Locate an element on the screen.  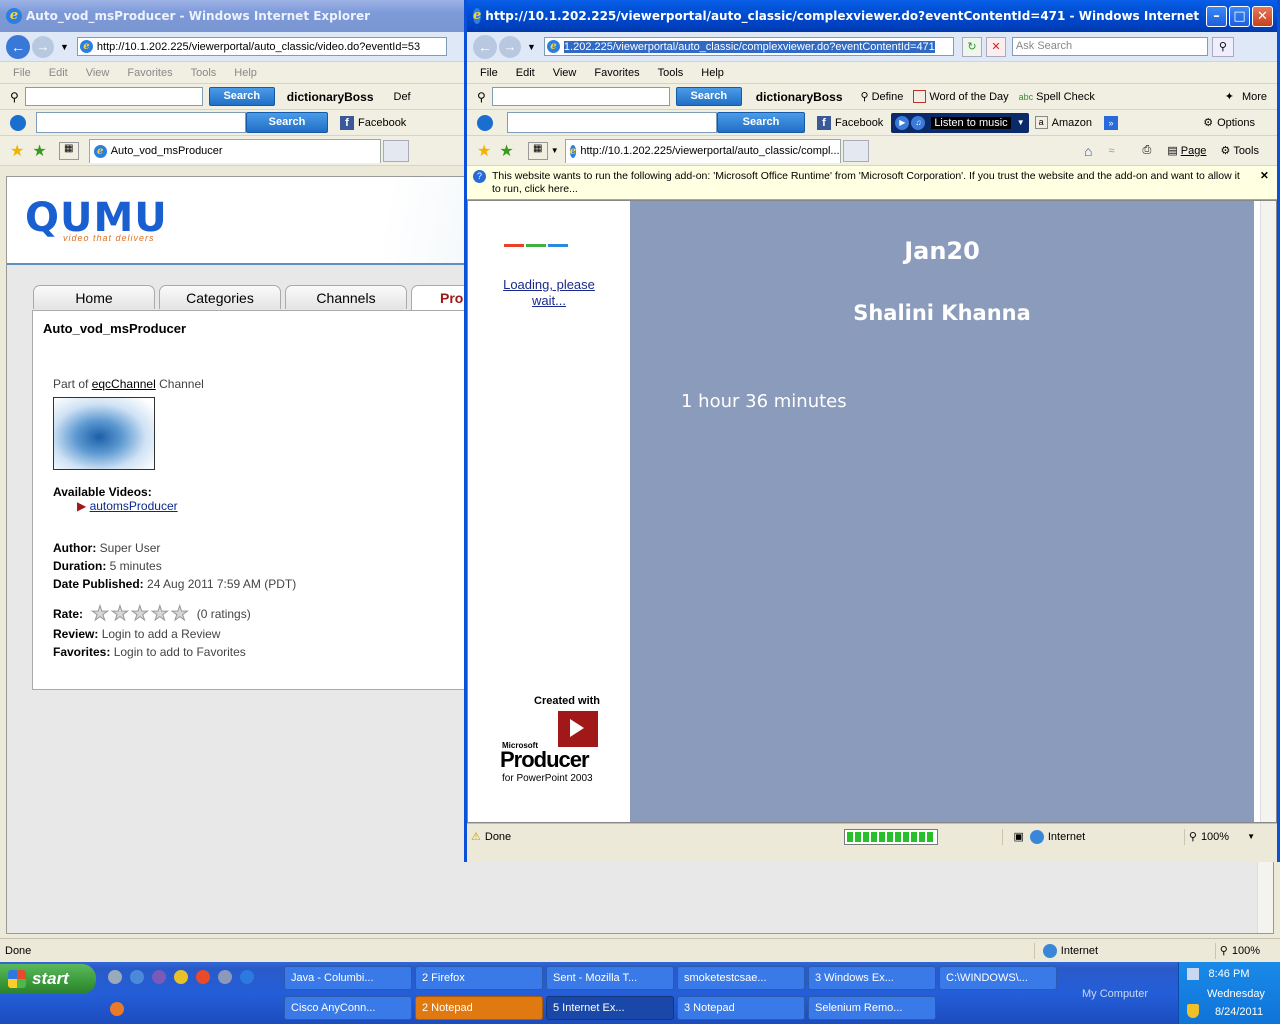
taskbar-button: 3 Notepad is located at coordinates (741, 1008).